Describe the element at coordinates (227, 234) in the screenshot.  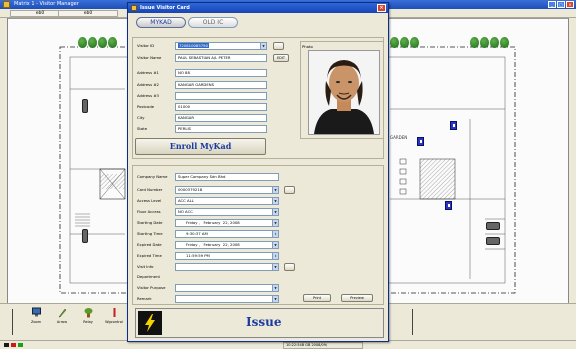
I see `starting-time-spinner: 9:30:37 AM ⇕` at that location.